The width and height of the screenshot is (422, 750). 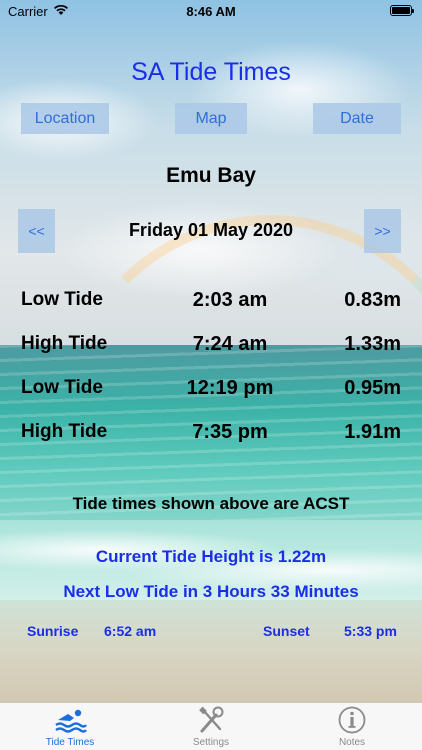 What do you see at coordinates (370, 631) in the screenshot?
I see `sunset-time: 5:33 pm` at bounding box center [370, 631].